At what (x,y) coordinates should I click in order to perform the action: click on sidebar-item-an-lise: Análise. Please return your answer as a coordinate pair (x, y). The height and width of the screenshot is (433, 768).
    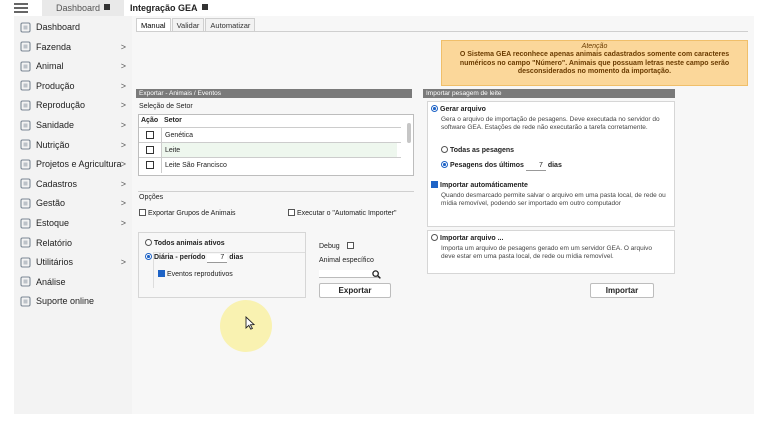
    Looking at the image, I should click on (73, 282).